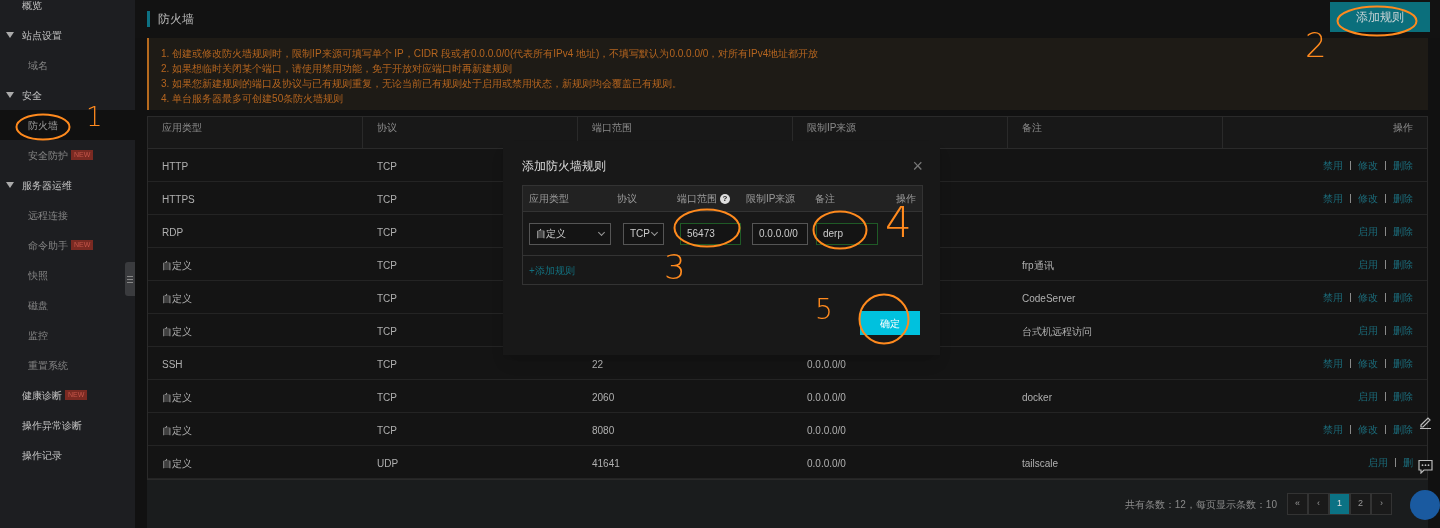 The height and width of the screenshot is (528, 1440). Describe the element at coordinates (42, 35) in the screenshot. I see `nav-item: 站点设置` at that location.